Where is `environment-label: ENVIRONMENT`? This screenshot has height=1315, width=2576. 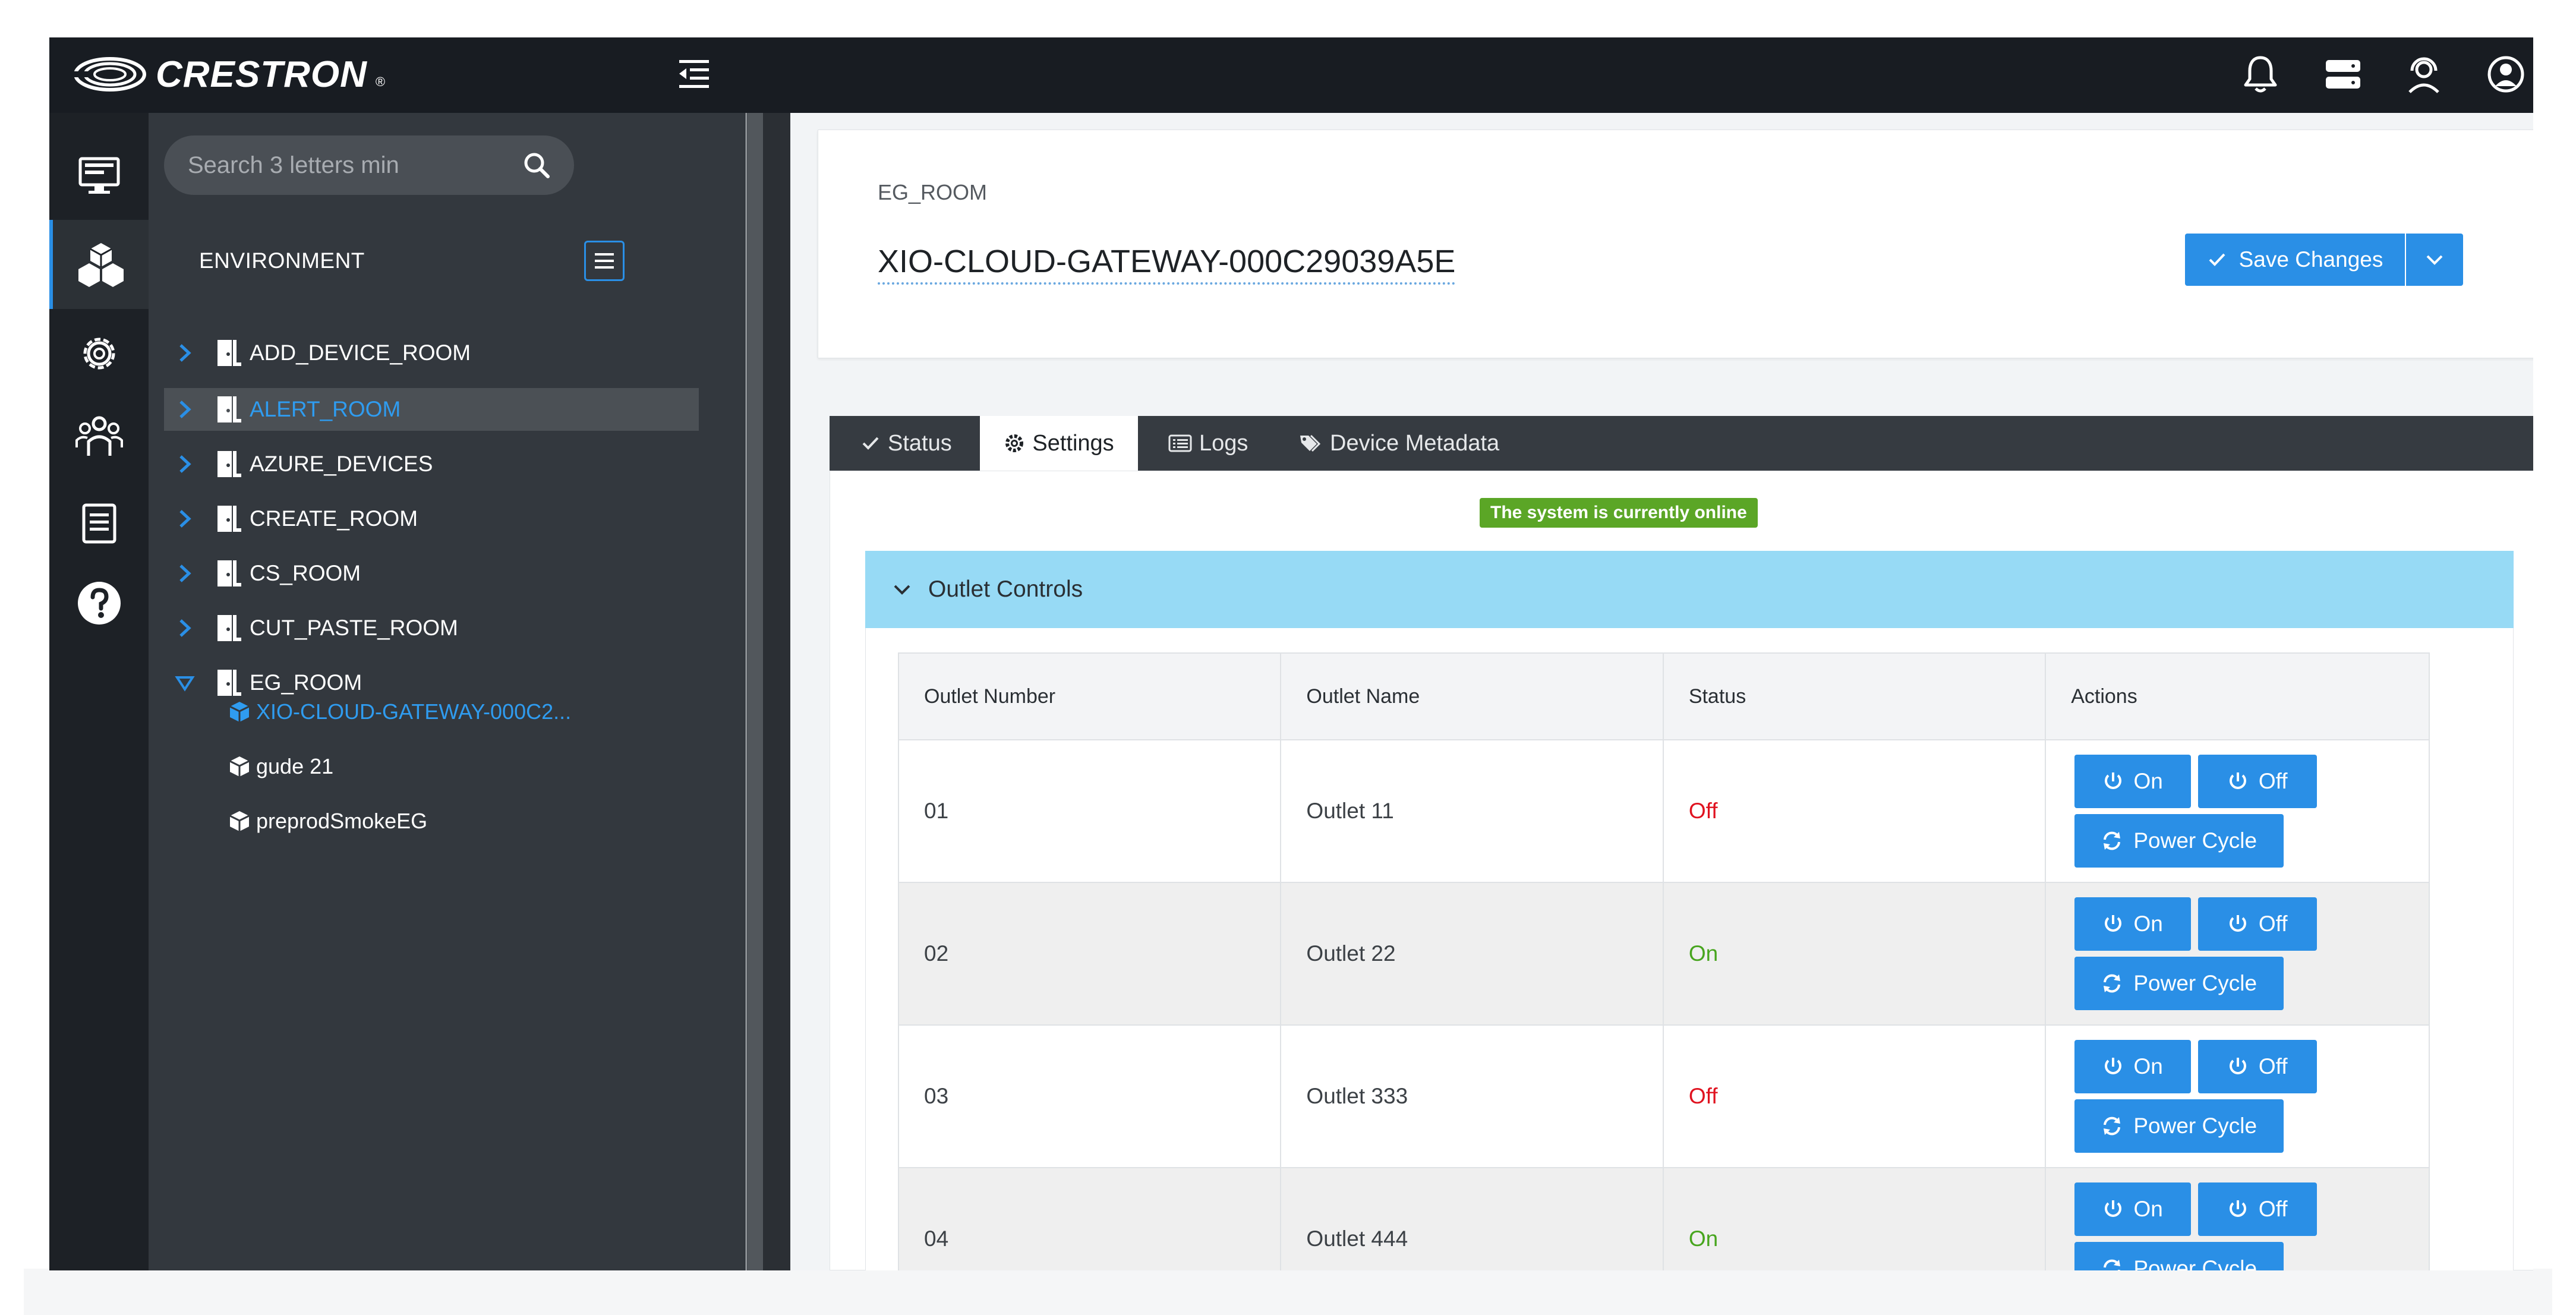
environment-label: ENVIRONMENT is located at coordinates (282, 260).